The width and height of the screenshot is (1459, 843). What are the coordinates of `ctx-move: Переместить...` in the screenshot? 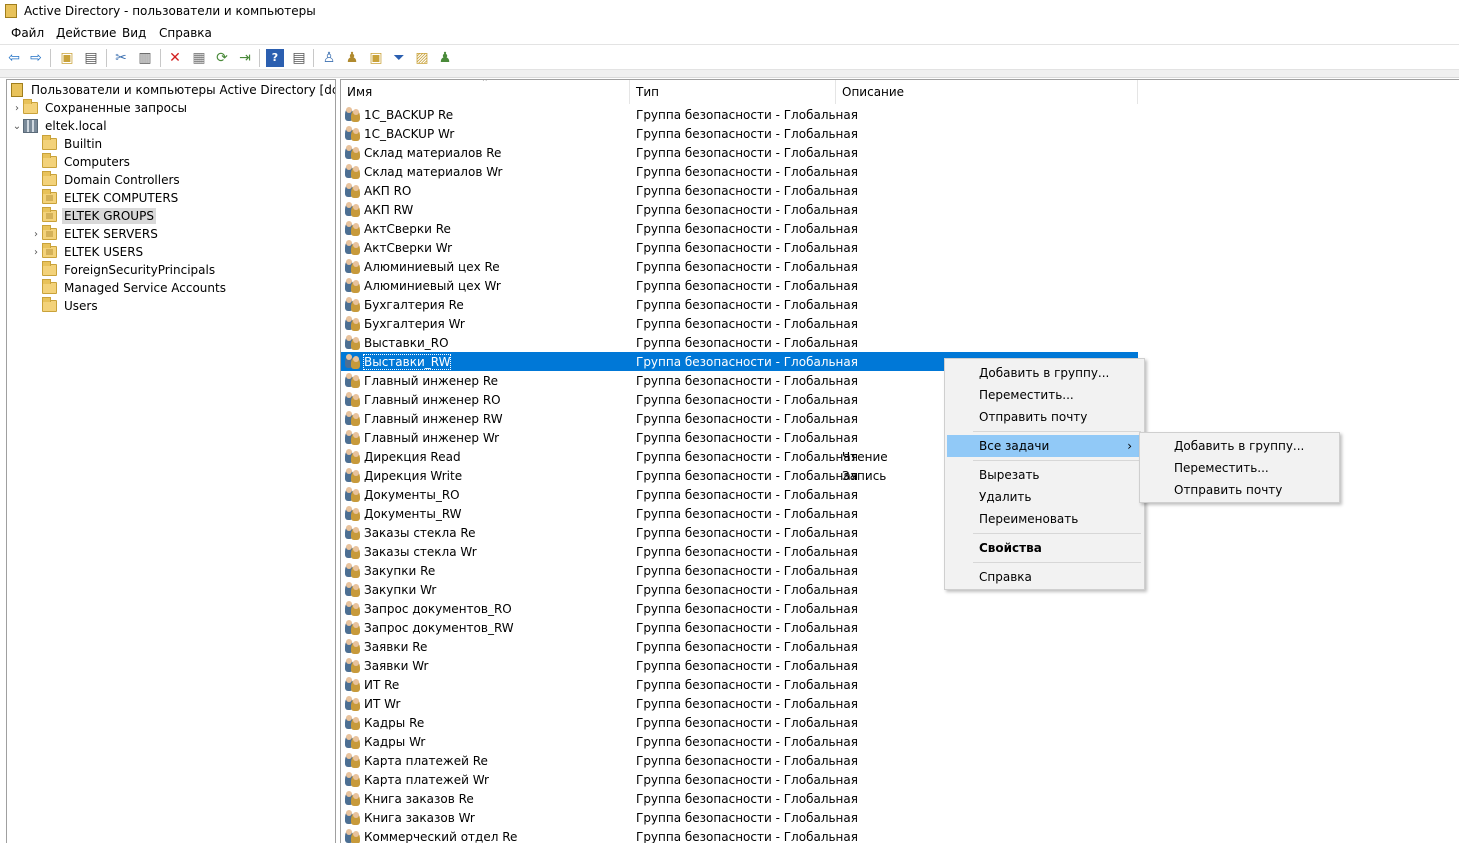 It's located at (1044, 395).